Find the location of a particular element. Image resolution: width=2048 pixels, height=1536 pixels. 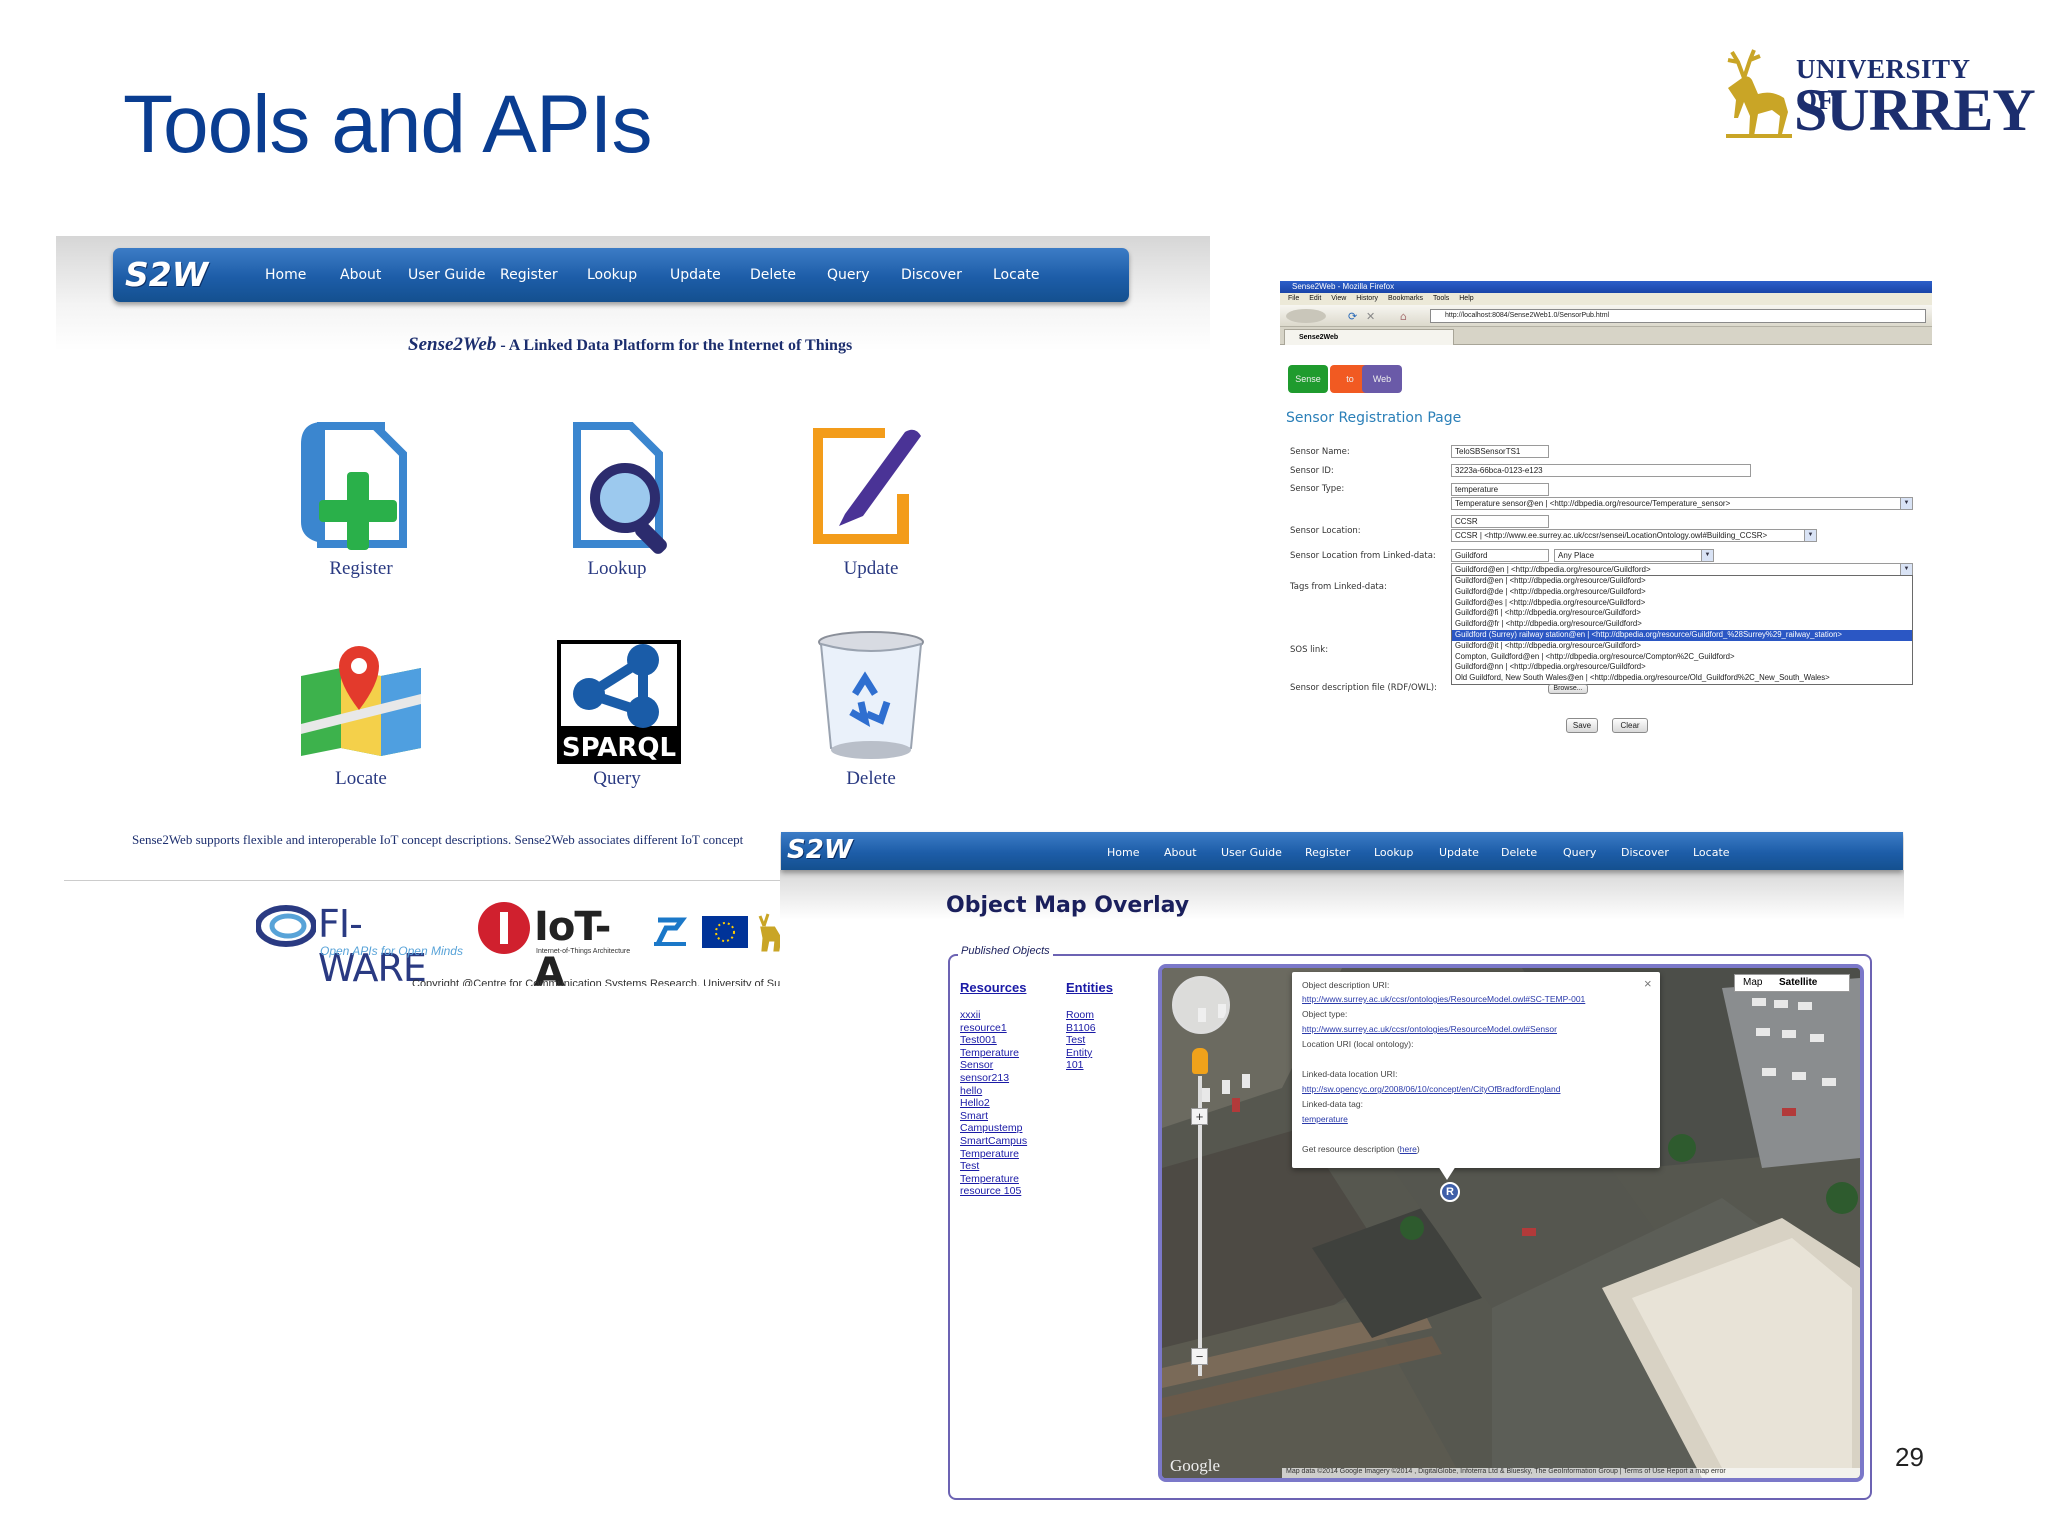

map-type-satellite: Satellite is located at coordinates (1798, 982).